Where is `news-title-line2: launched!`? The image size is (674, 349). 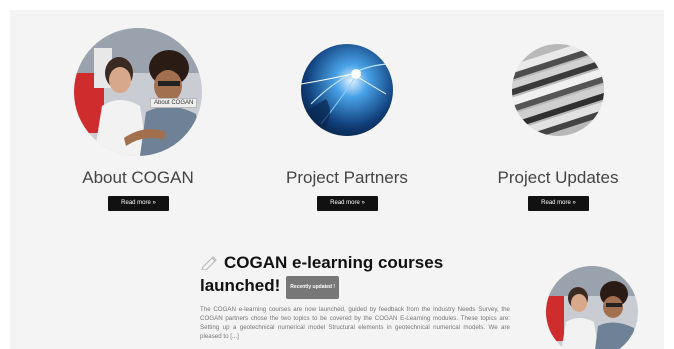
news-title-line2: launched! is located at coordinates (240, 285).